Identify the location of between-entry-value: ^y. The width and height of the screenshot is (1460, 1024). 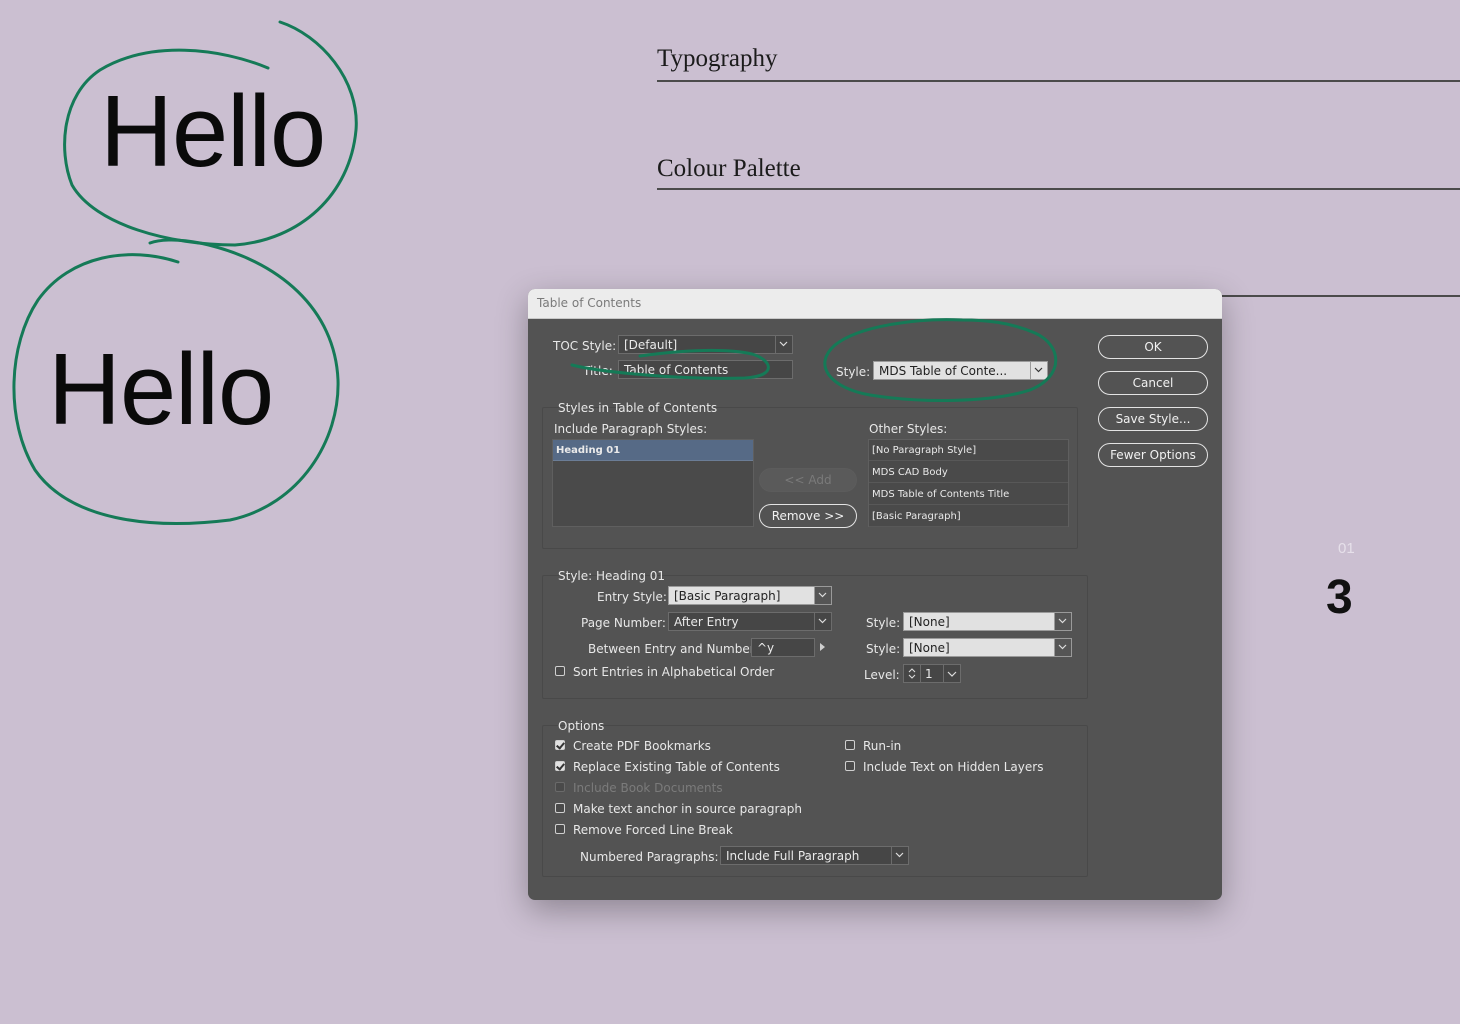
(766, 648).